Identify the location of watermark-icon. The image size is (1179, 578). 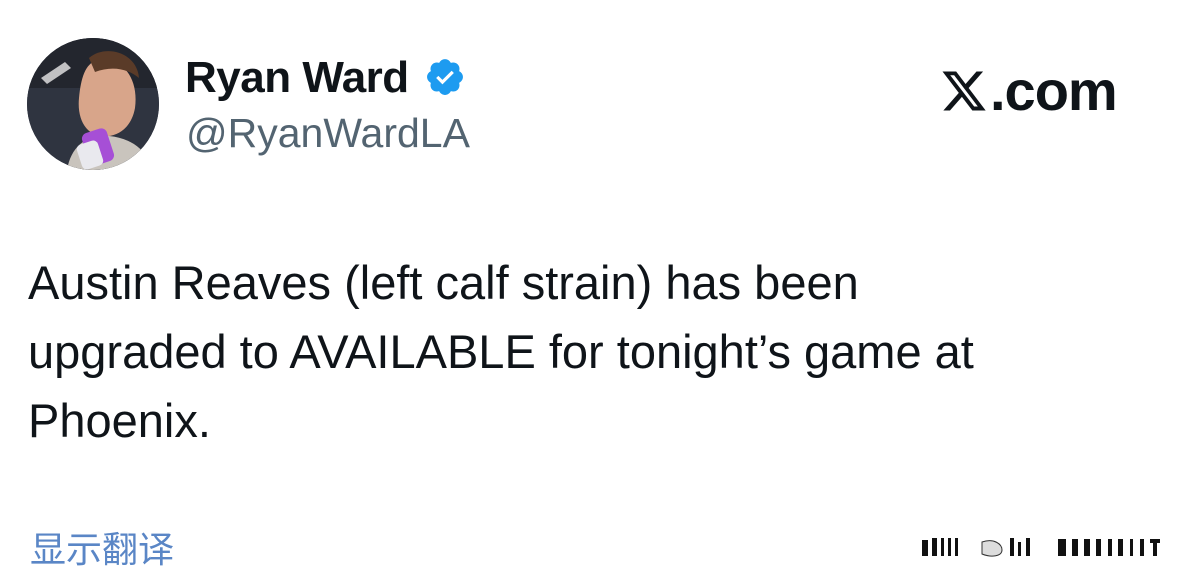
(1041, 547).